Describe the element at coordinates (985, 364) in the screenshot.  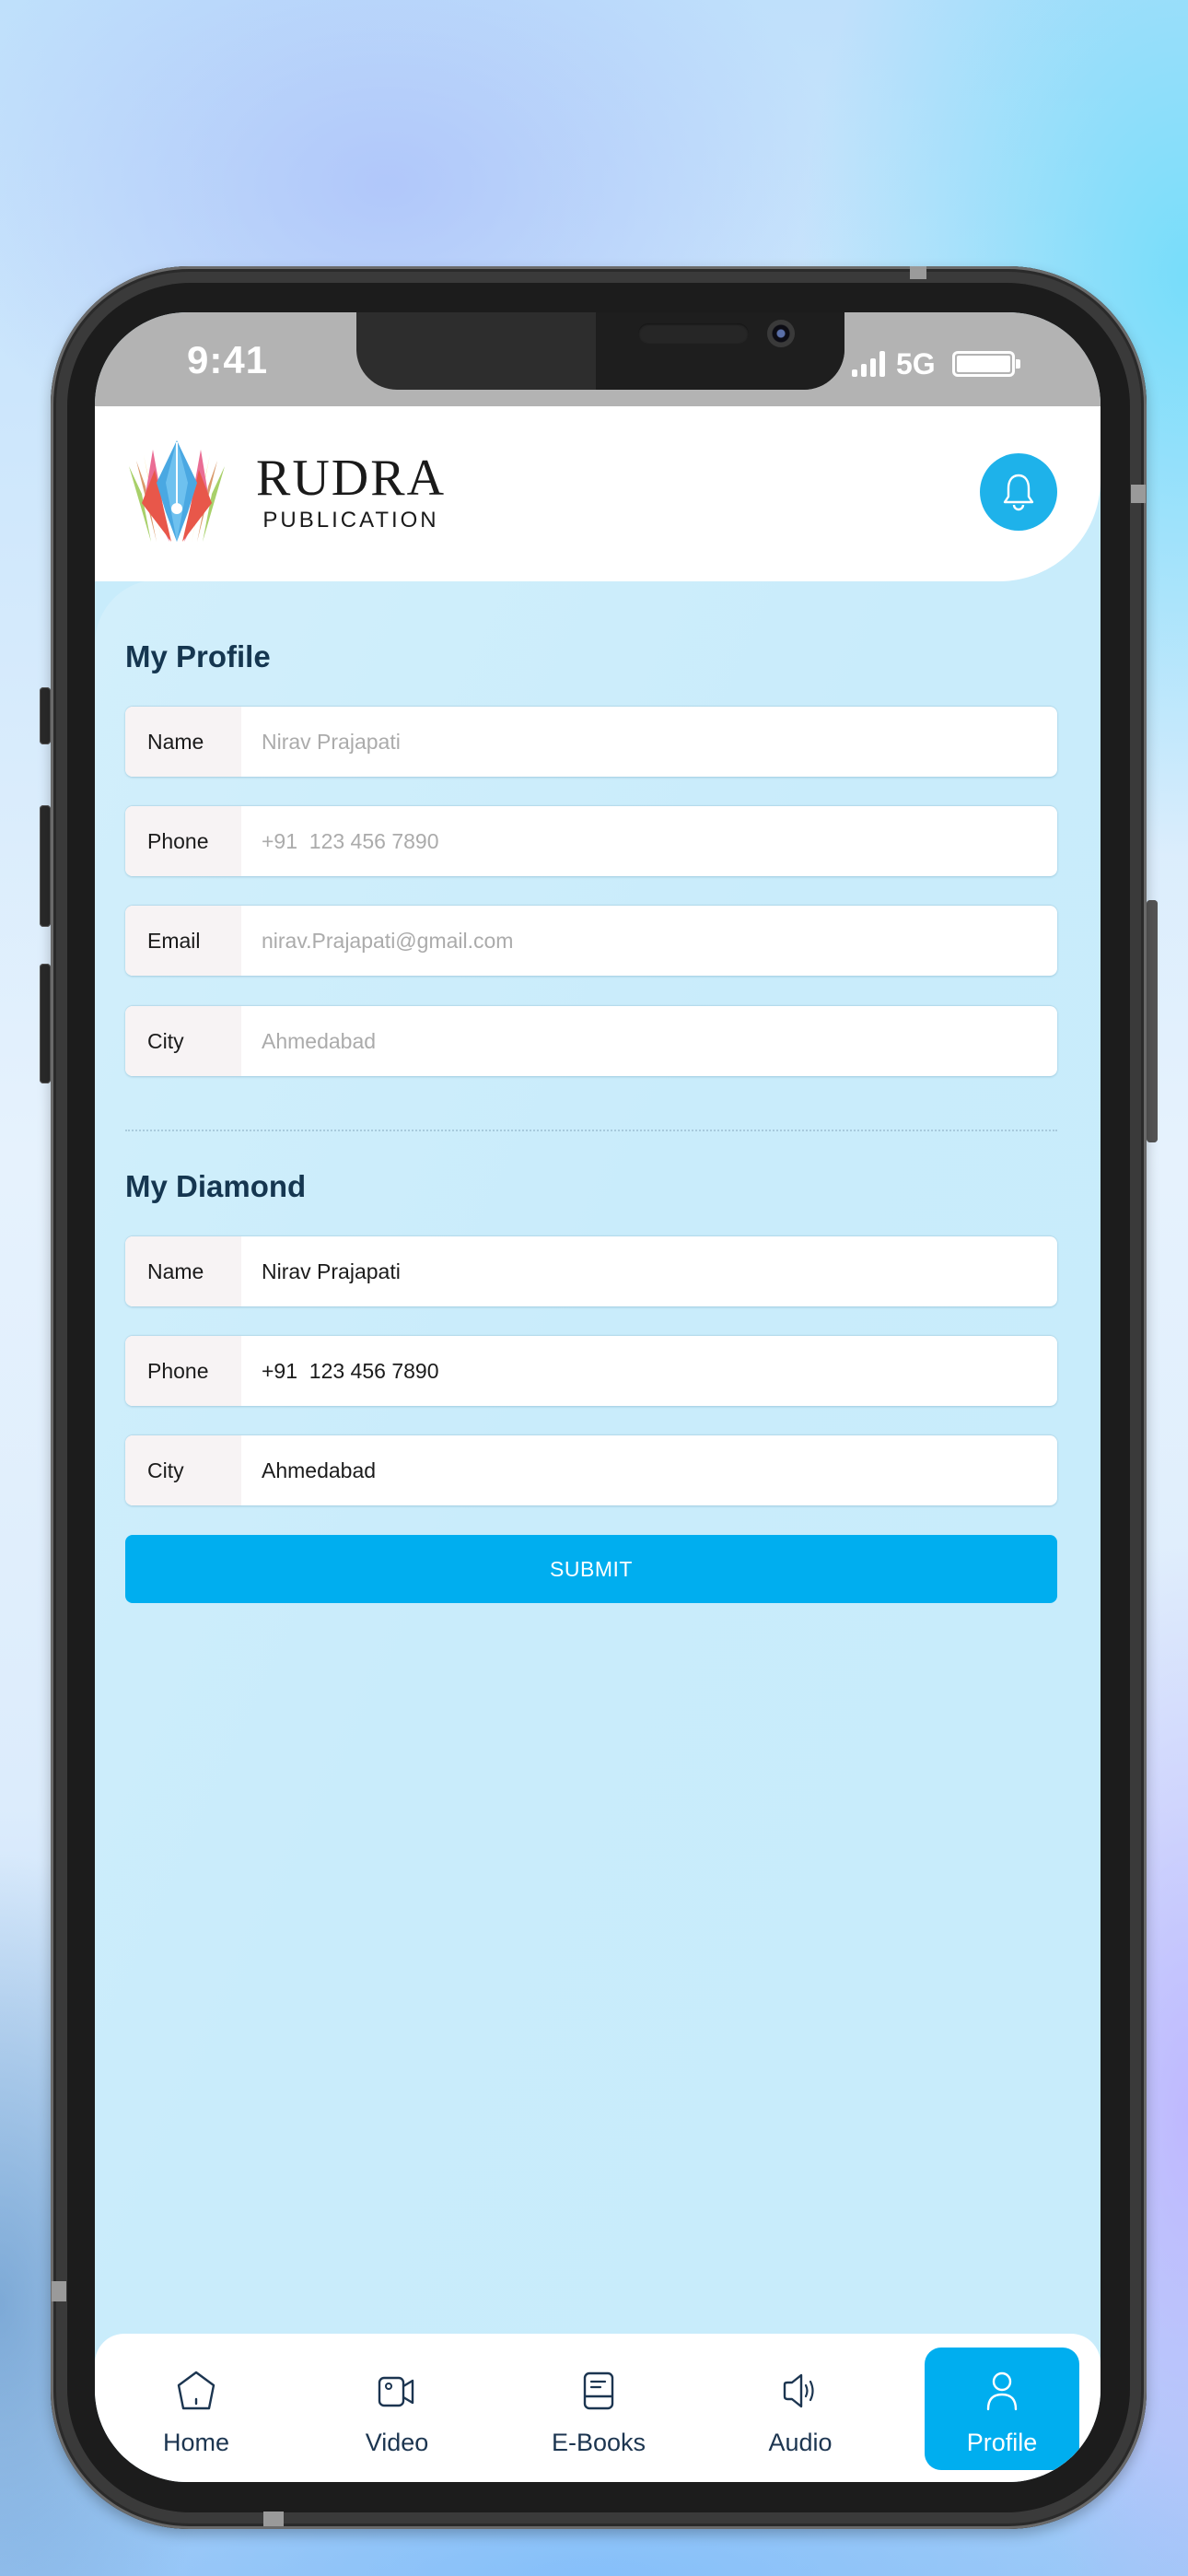
I see `battery-icon` at that location.